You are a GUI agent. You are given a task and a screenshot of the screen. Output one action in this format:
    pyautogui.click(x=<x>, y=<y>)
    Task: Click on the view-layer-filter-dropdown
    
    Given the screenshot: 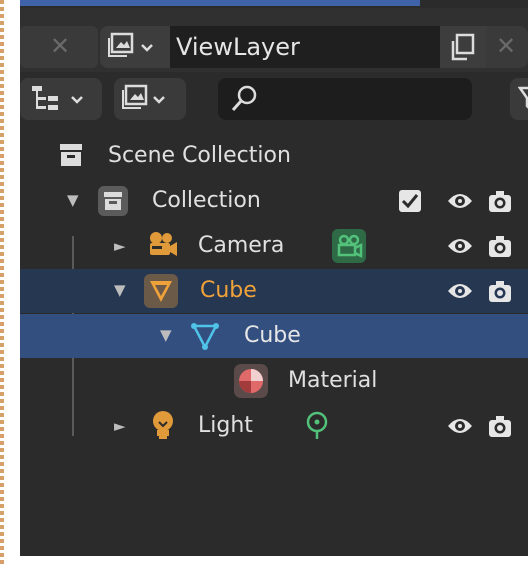 What is the action you would take?
    pyautogui.click(x=150, y=99)
    